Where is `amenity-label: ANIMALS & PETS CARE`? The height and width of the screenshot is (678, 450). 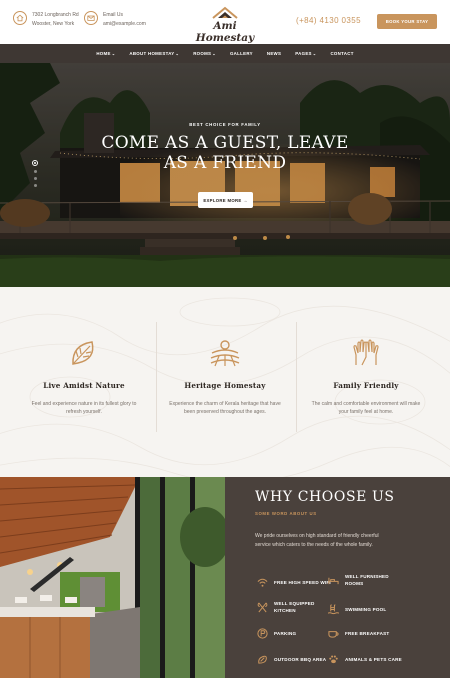
amenity-label: ANIMALS & PETS CARE is located at coordinates (373, 659).